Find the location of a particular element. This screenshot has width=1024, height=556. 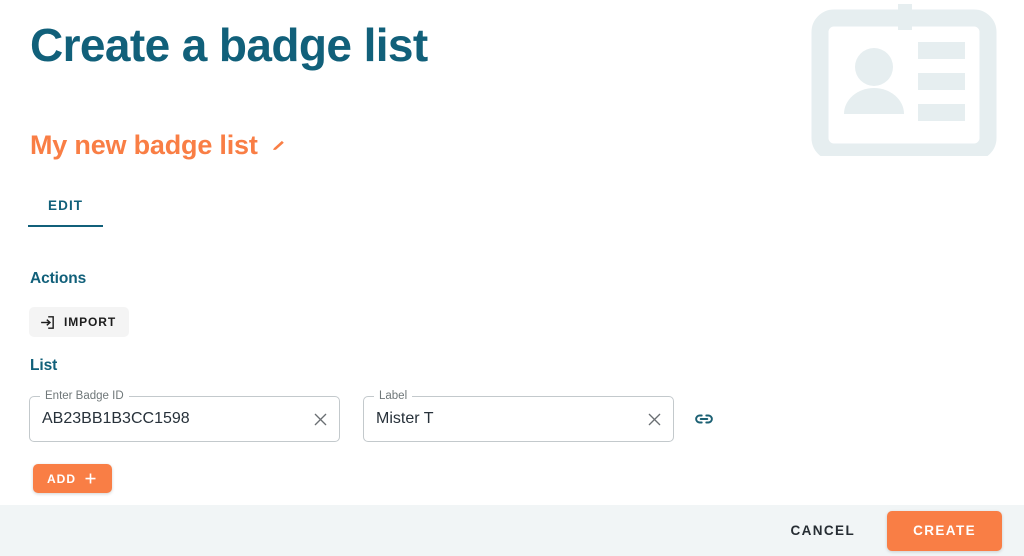

cancel-button: CANCEL is located at coordinates (822, 530).